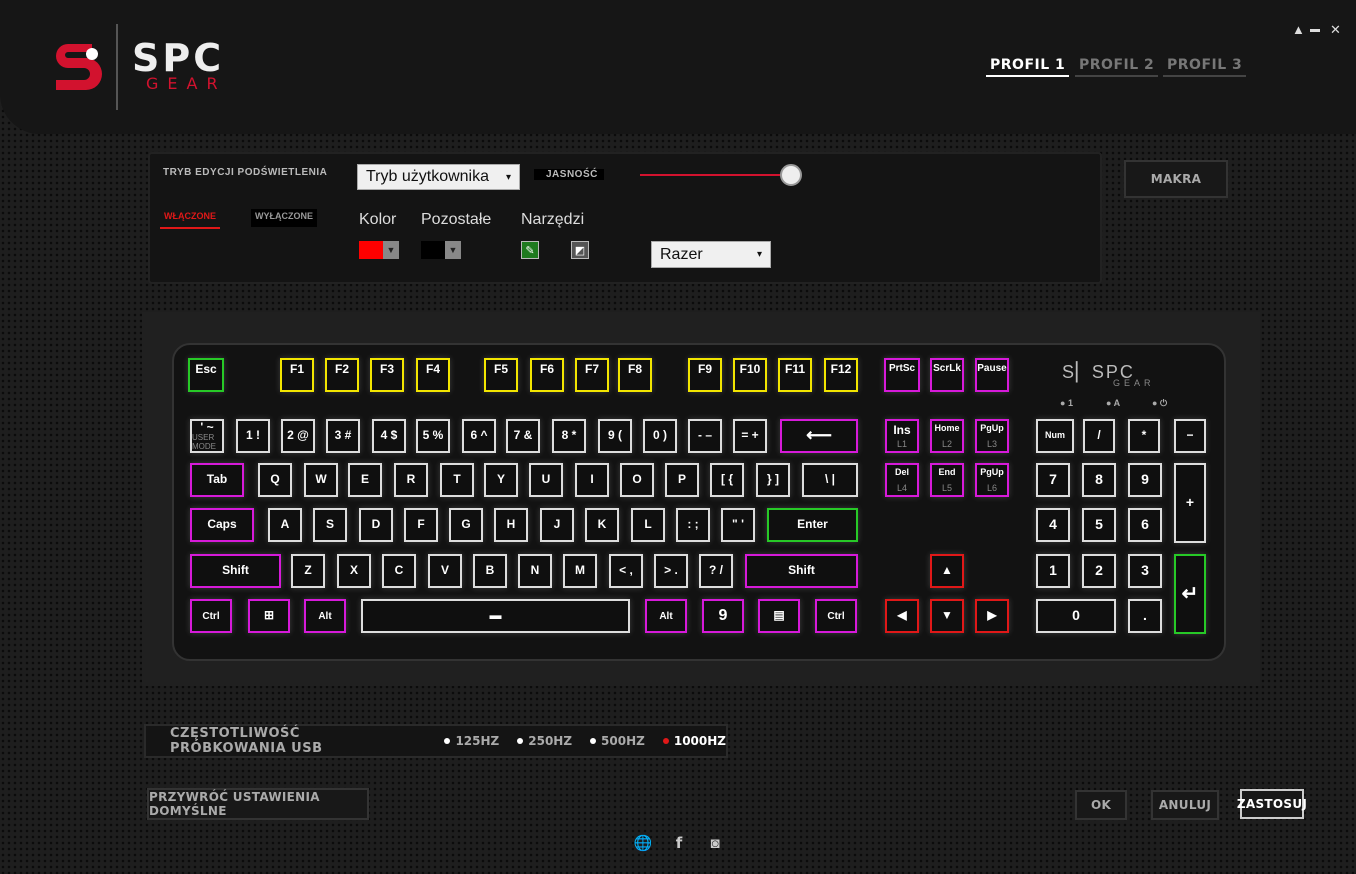 This screenshot has height=874, width=1356. What do you see at coordinates (992, 616) in the screenshot?
I see `key-arrow-right: ▶` at bounding box center [992, 616].